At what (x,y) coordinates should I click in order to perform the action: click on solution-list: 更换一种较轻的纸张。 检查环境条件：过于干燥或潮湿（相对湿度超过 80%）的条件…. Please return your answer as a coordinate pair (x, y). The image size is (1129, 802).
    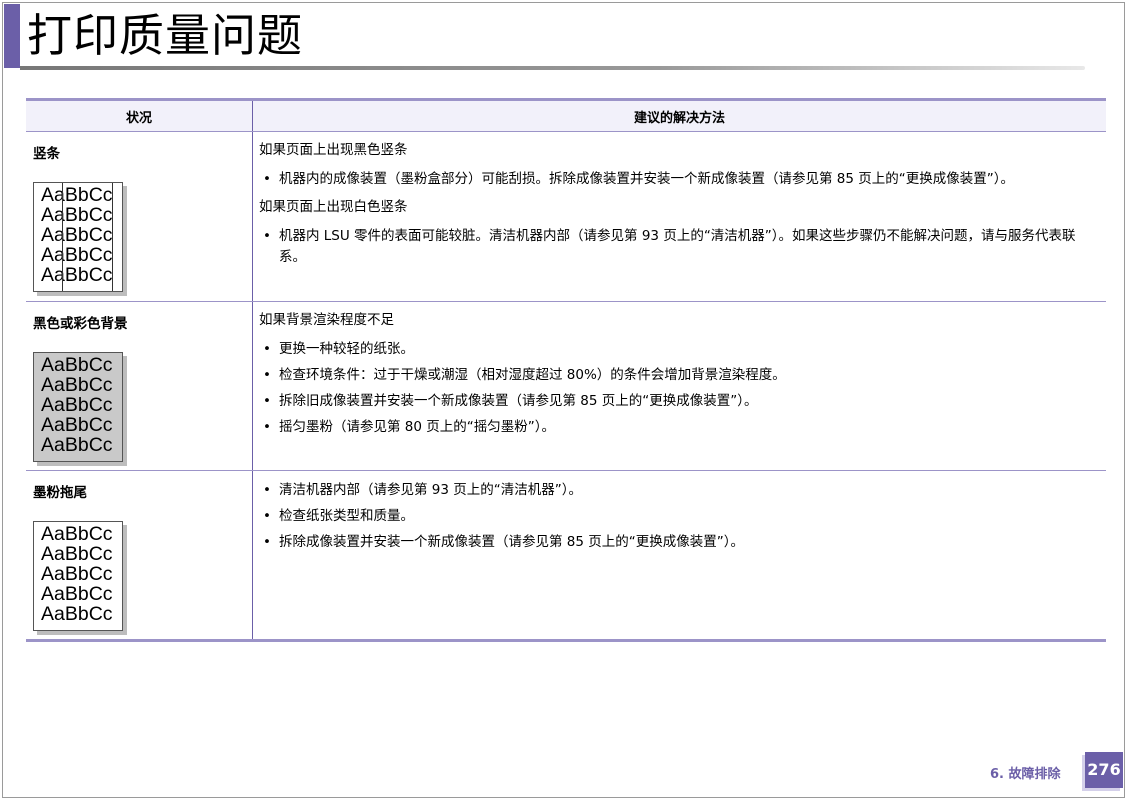
    Looking at the image, I should click on (677, 388).